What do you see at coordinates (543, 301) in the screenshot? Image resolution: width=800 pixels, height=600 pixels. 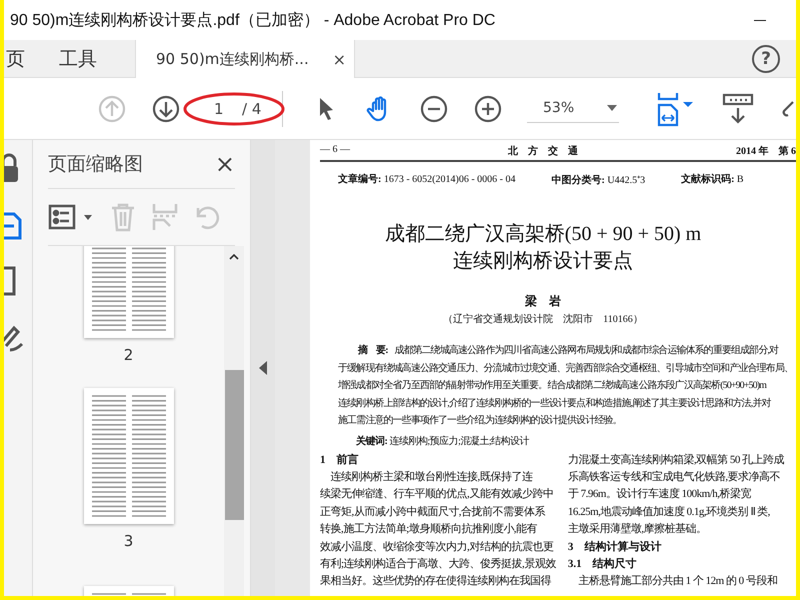 I see `article-author: 梁 岩` at bounding box center [543, 301].